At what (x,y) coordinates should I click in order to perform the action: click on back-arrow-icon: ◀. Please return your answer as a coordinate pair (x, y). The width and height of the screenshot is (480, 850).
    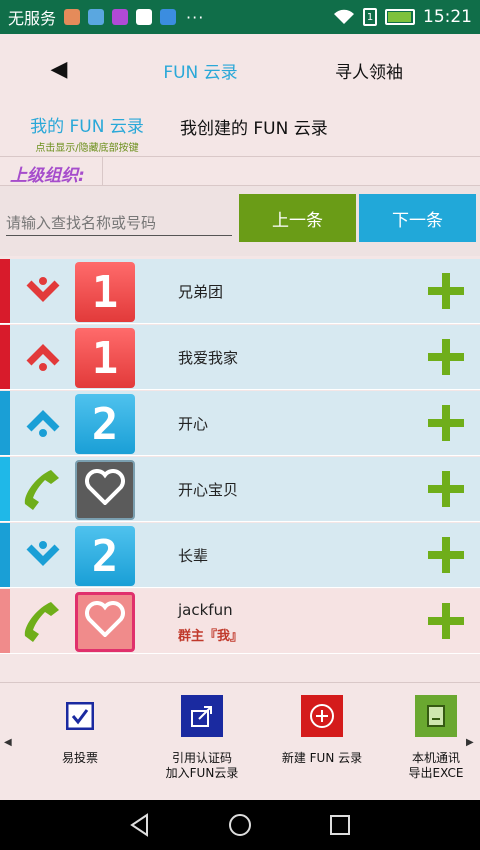
    Looking at the image, I should click on (59, 69).